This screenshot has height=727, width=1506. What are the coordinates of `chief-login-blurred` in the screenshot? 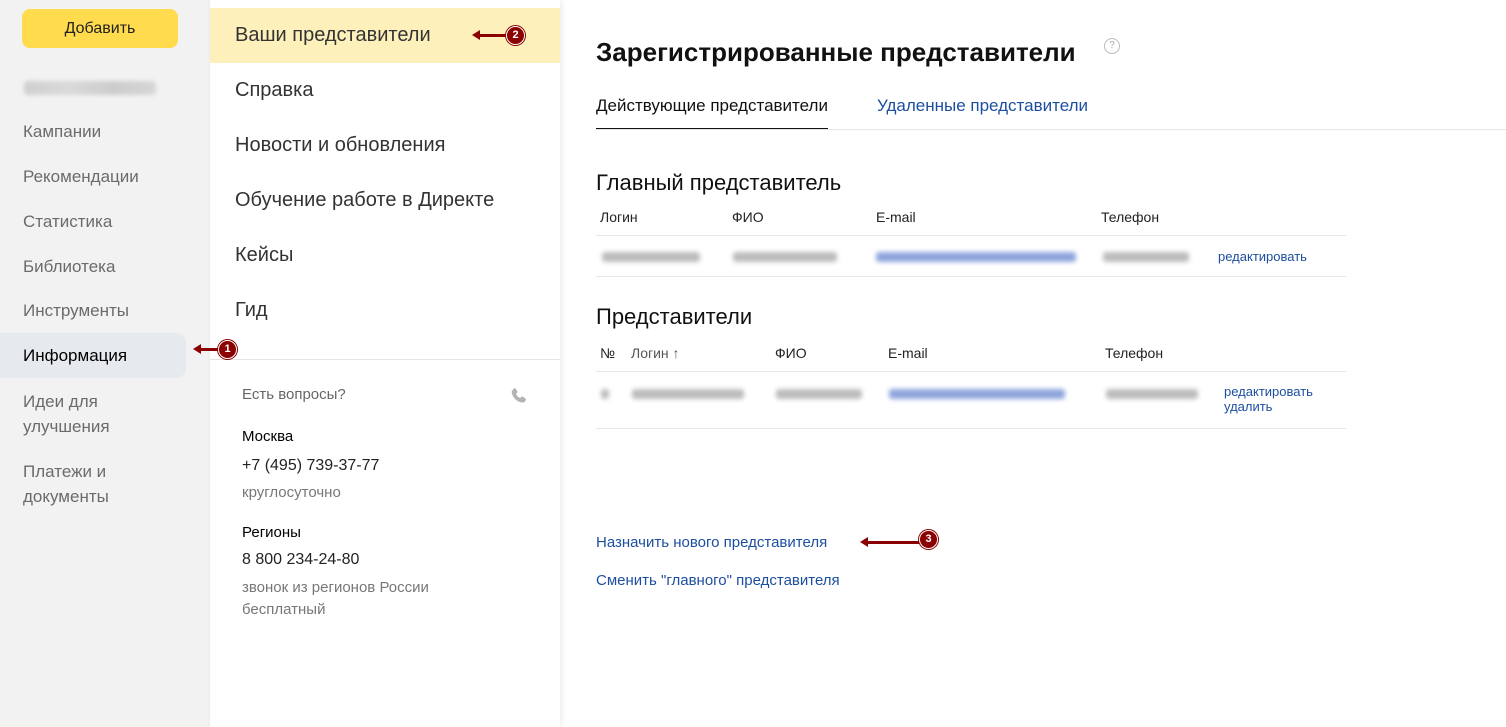 It's located at (651, 257).